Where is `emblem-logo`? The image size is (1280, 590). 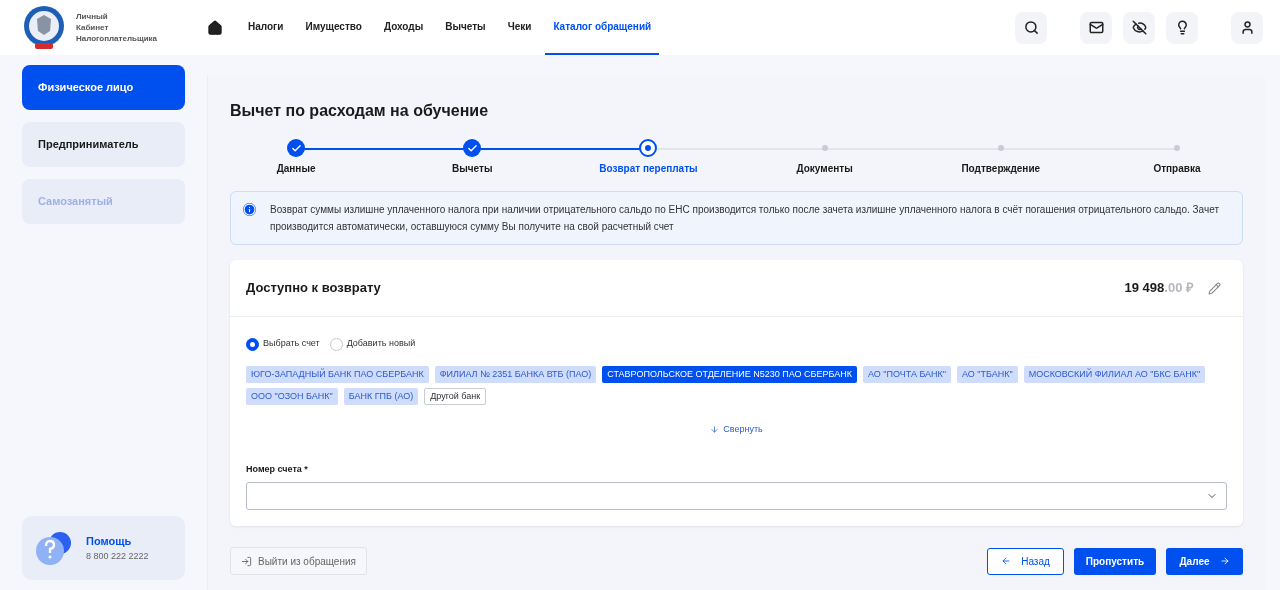 emblem-logo is located at coordinates (44, 27).